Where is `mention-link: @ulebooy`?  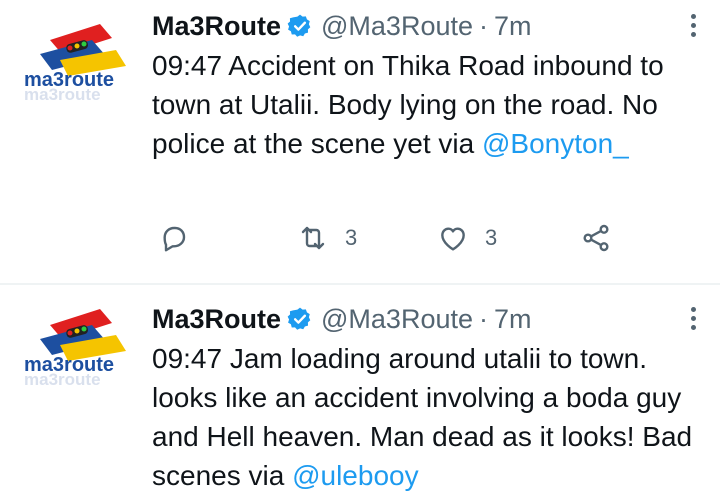
mention-link: @ulebooy is located at coordinates (355, 475).